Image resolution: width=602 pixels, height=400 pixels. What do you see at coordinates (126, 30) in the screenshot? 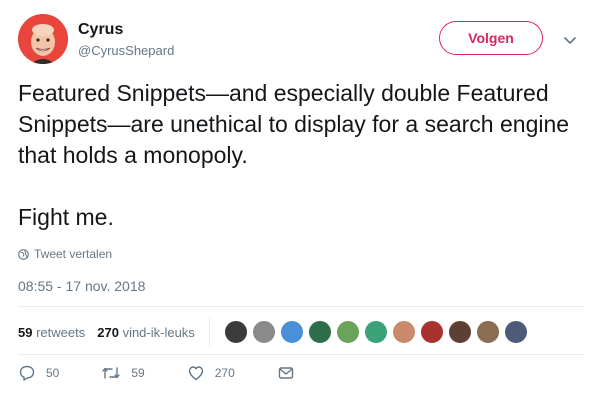
I see `display-name: Cyrus` at bounding box center [126, 30].